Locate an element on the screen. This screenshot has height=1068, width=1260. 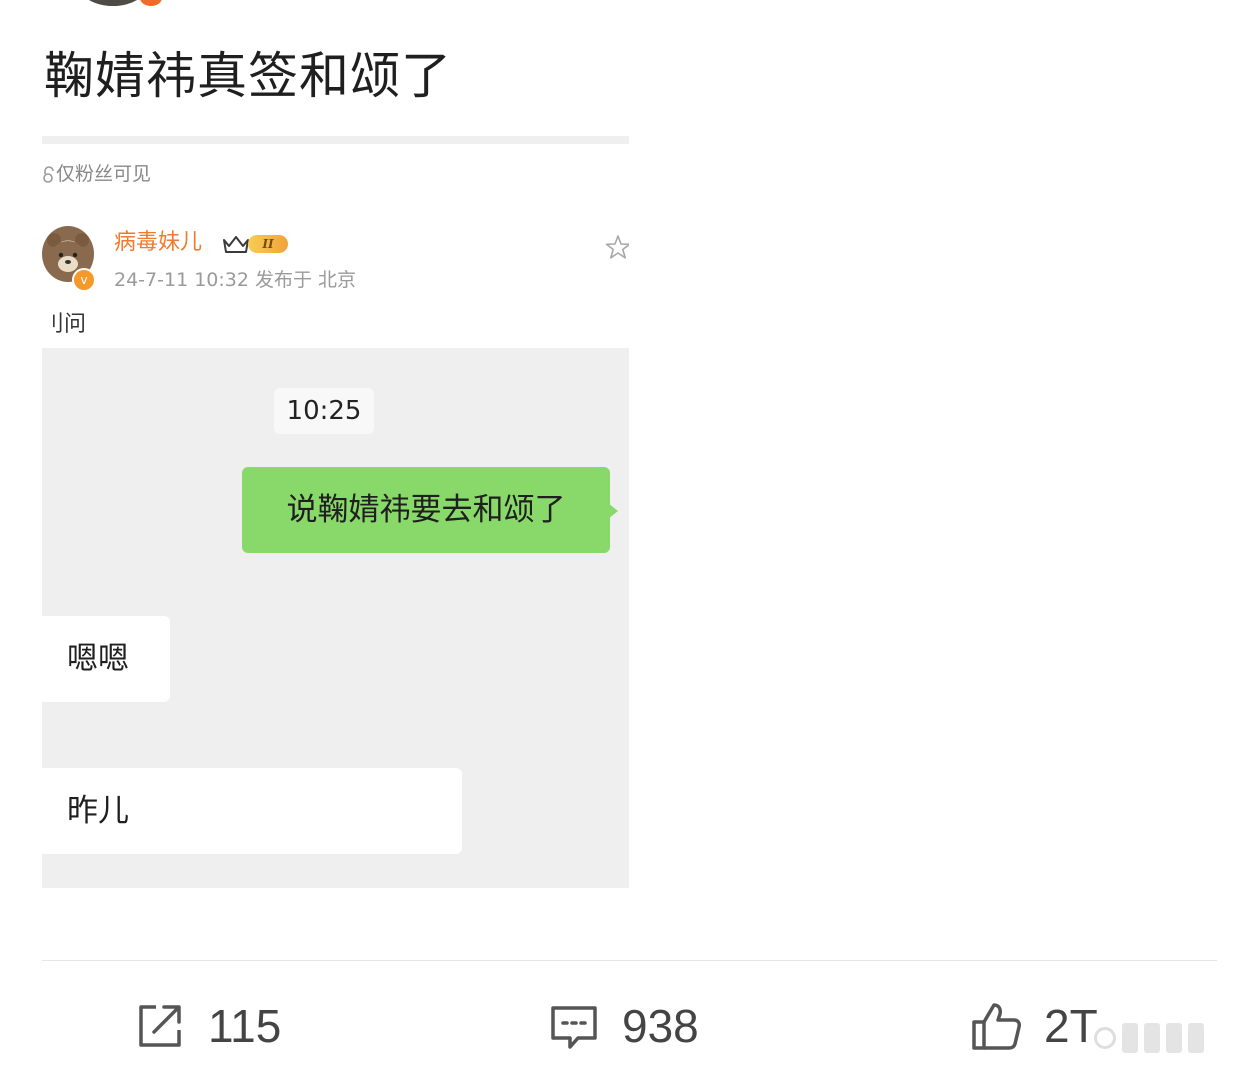
action-bar-divider is located at coordinates (629, 960).